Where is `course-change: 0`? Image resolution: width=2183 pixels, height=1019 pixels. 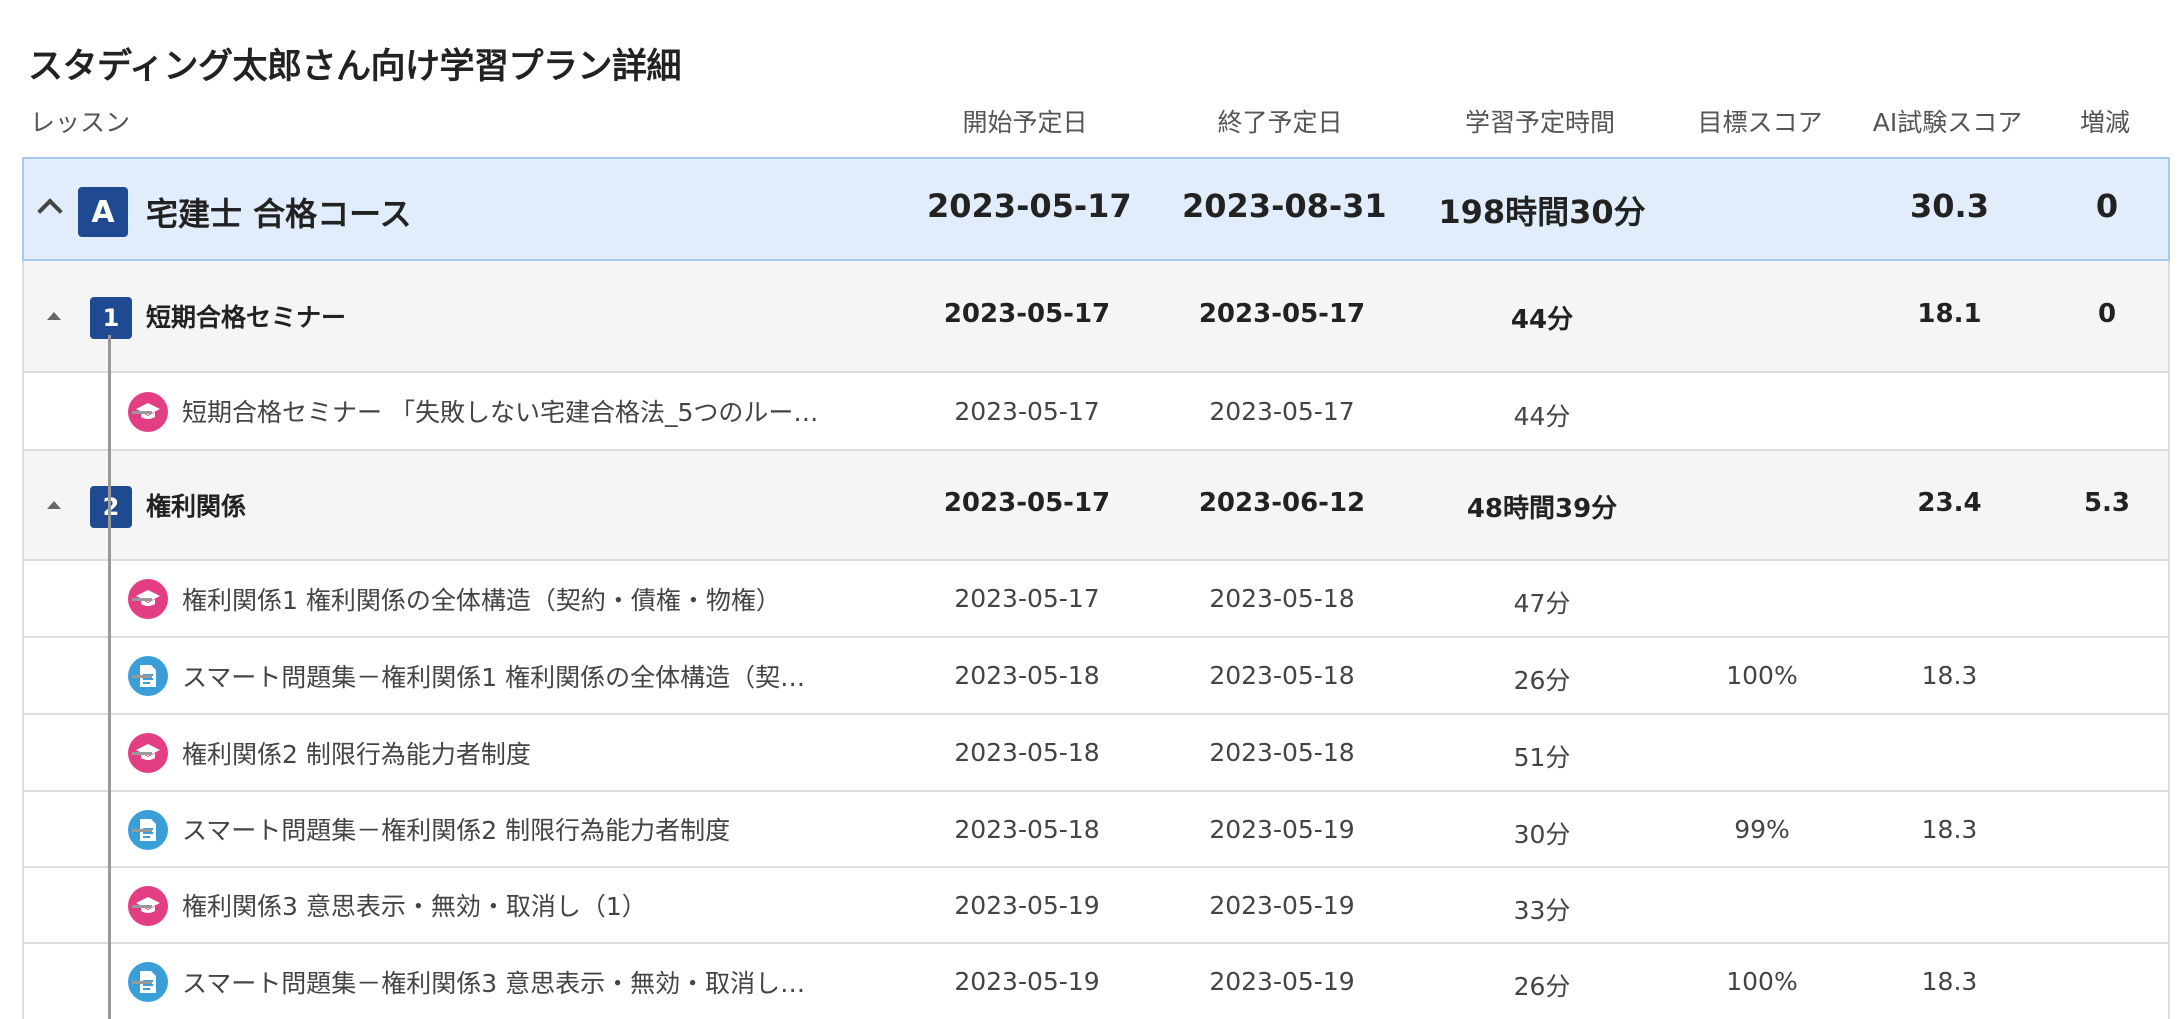 course-change: 0 is located at coordinates (2107, 206).